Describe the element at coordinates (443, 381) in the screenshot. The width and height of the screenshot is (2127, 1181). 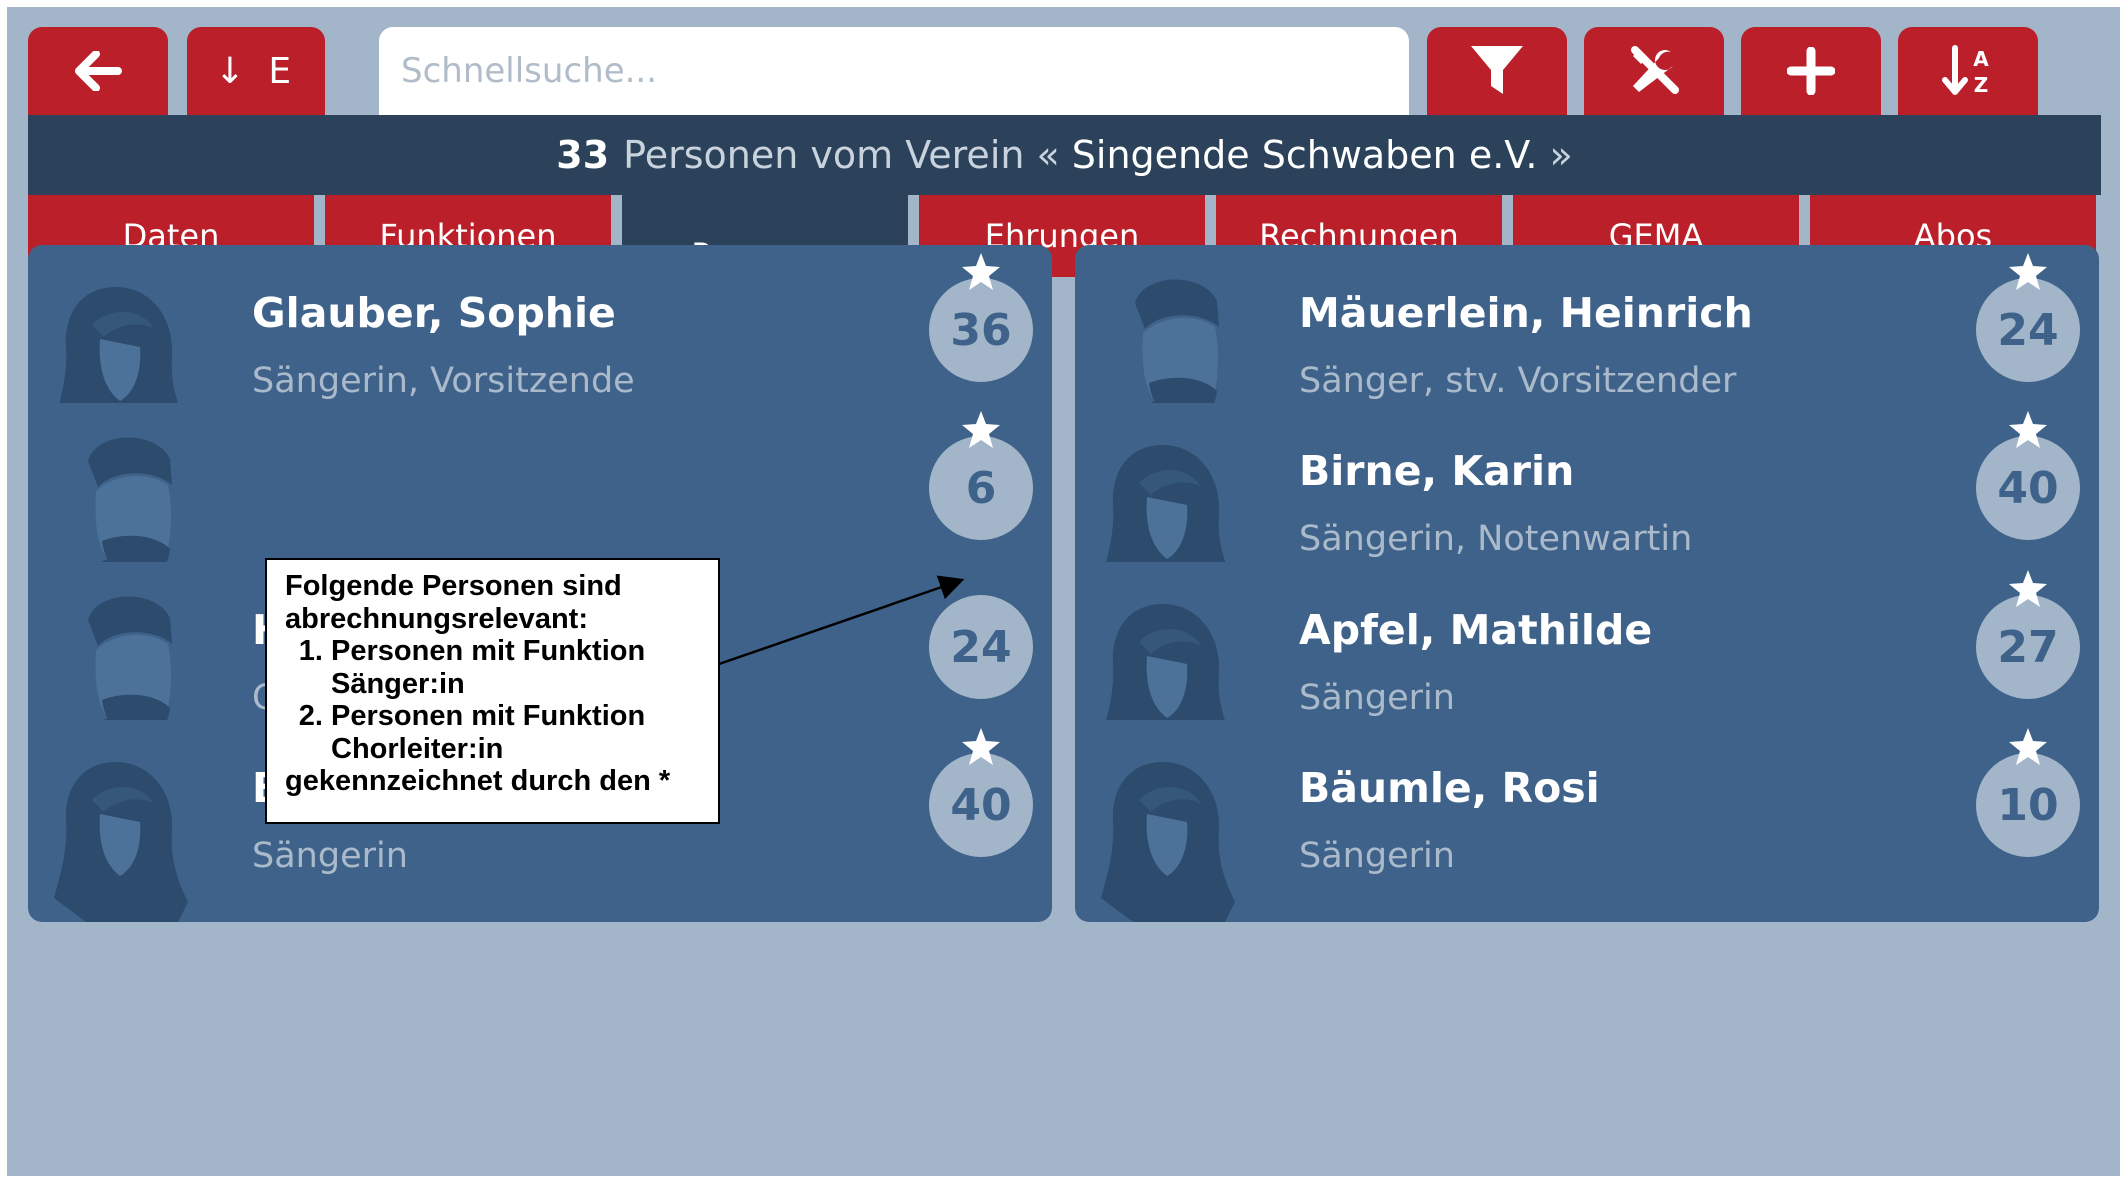
I see `person-role: Sängerin, Vorsitzende` at that location.